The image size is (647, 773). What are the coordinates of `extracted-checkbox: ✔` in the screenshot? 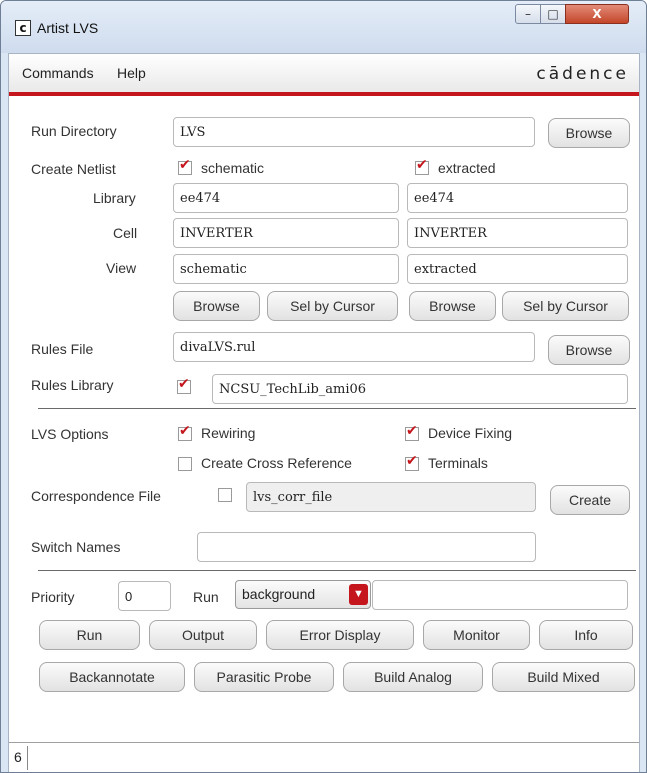 It's located at (422, 166).